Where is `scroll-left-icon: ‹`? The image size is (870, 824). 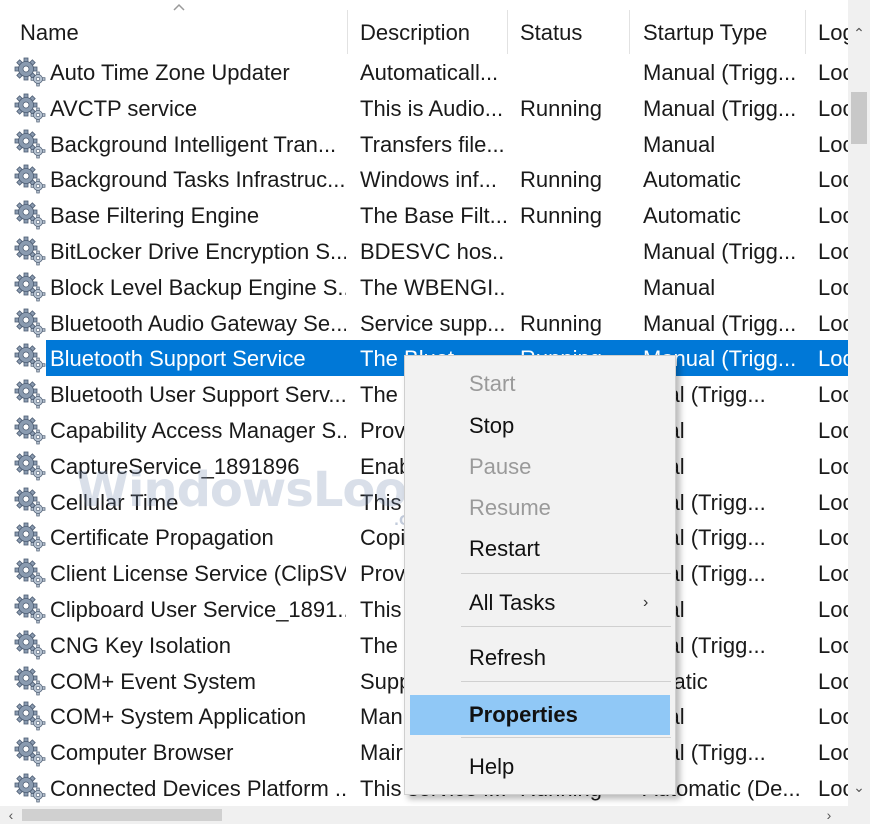
scroll-left-icon: ‹ is located at coordinates (11, 815).